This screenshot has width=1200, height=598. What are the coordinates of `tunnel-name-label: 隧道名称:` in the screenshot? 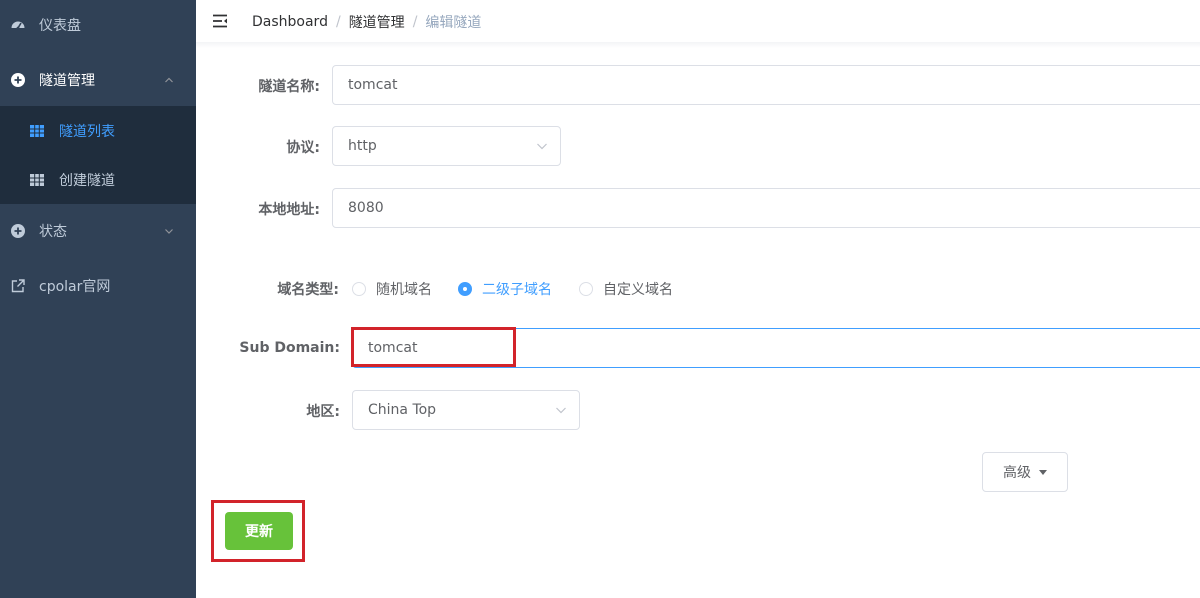 It's located at (289, 87).